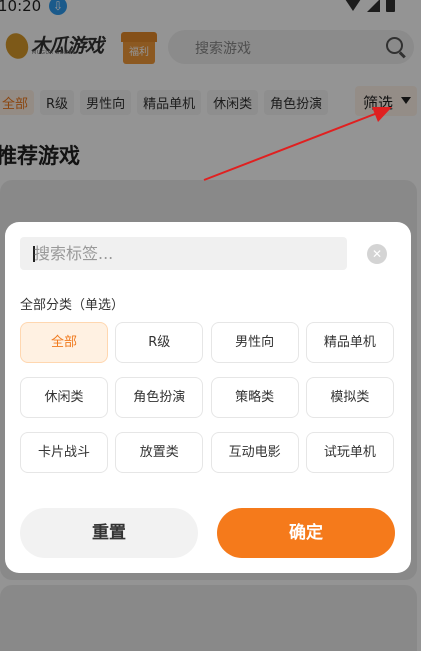 The height and width of the screenshot is (651, 421). What do you see at coordinates (349, 452) in the screenshot?
I see `category-option: 试玩单机` at bounding box center [349, 452].